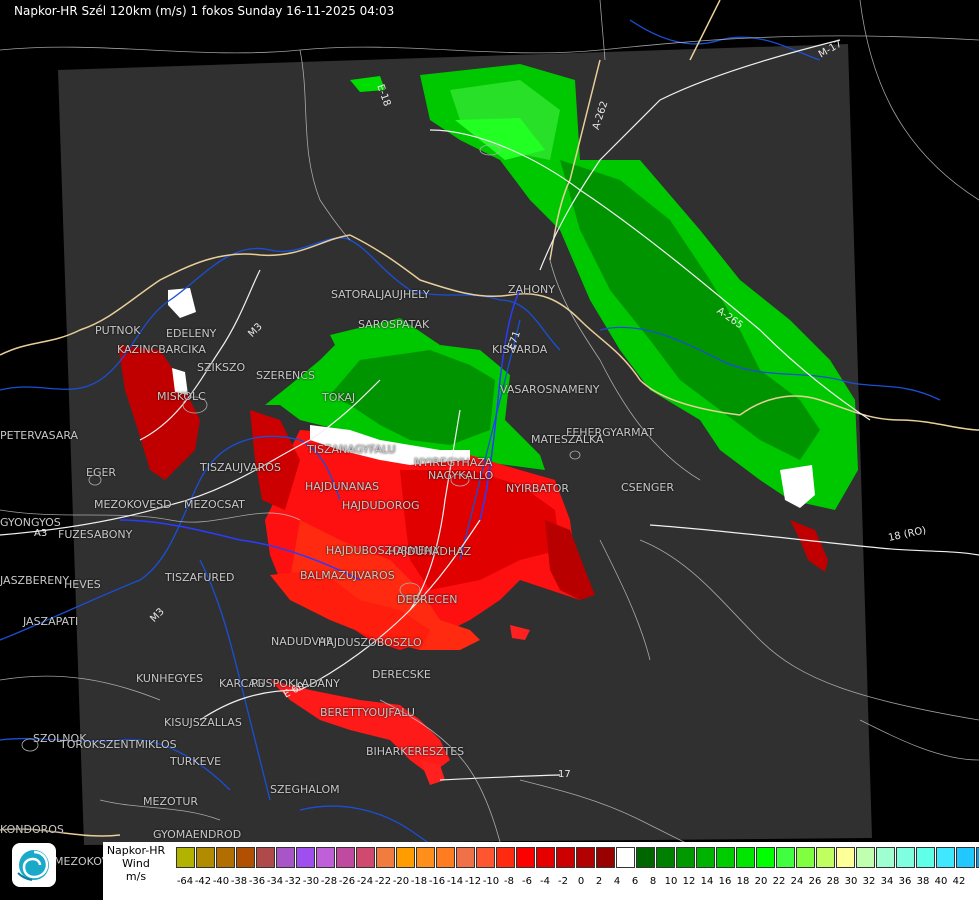 The height and width of the screenshot is (900, 979). What do you see at coordinates (347, 575) in the screenshot?
I see `city-label-balmazujvaros: BALMAZUJVAROS` at bounding box center [347, 575].